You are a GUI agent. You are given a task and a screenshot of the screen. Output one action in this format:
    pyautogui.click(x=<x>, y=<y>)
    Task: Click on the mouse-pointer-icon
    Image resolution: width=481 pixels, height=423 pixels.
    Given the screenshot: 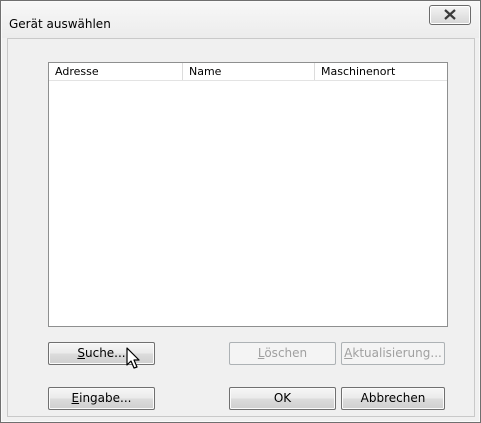 What is the action you would take?
    pyautogui.click(x=133, y=358)
    